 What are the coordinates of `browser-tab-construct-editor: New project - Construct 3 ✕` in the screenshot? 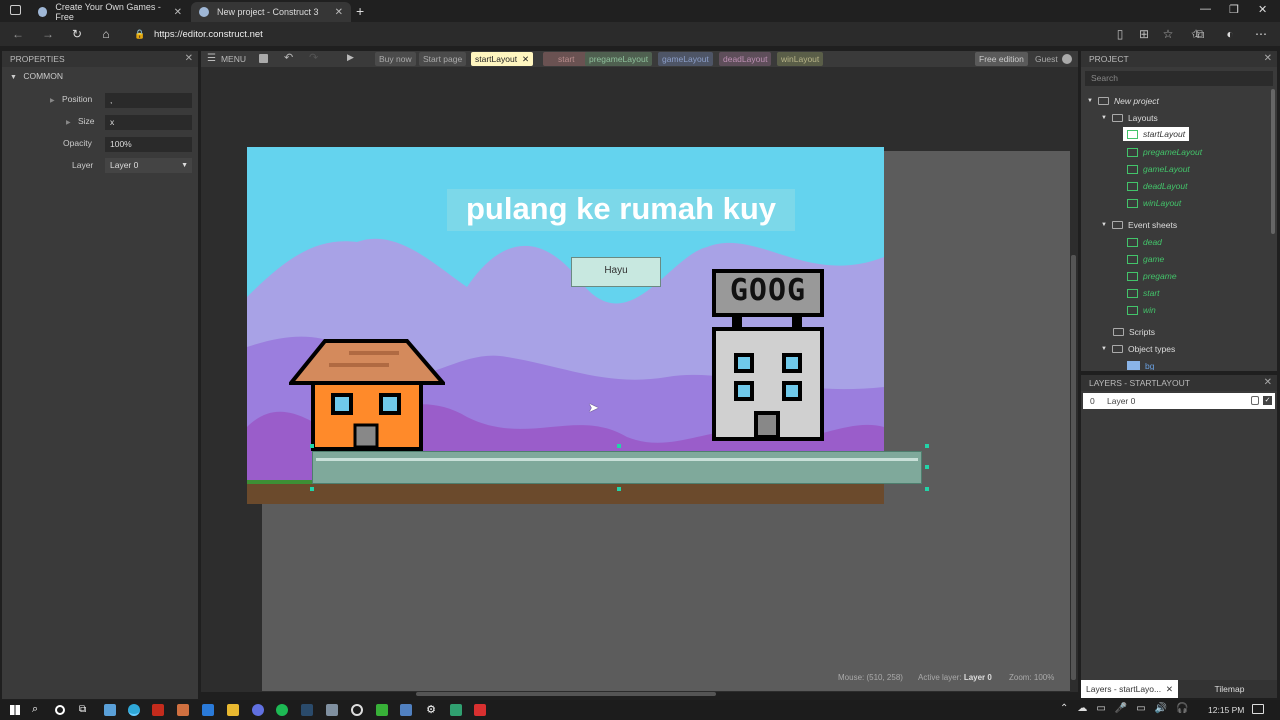 It's located at (271, 12).